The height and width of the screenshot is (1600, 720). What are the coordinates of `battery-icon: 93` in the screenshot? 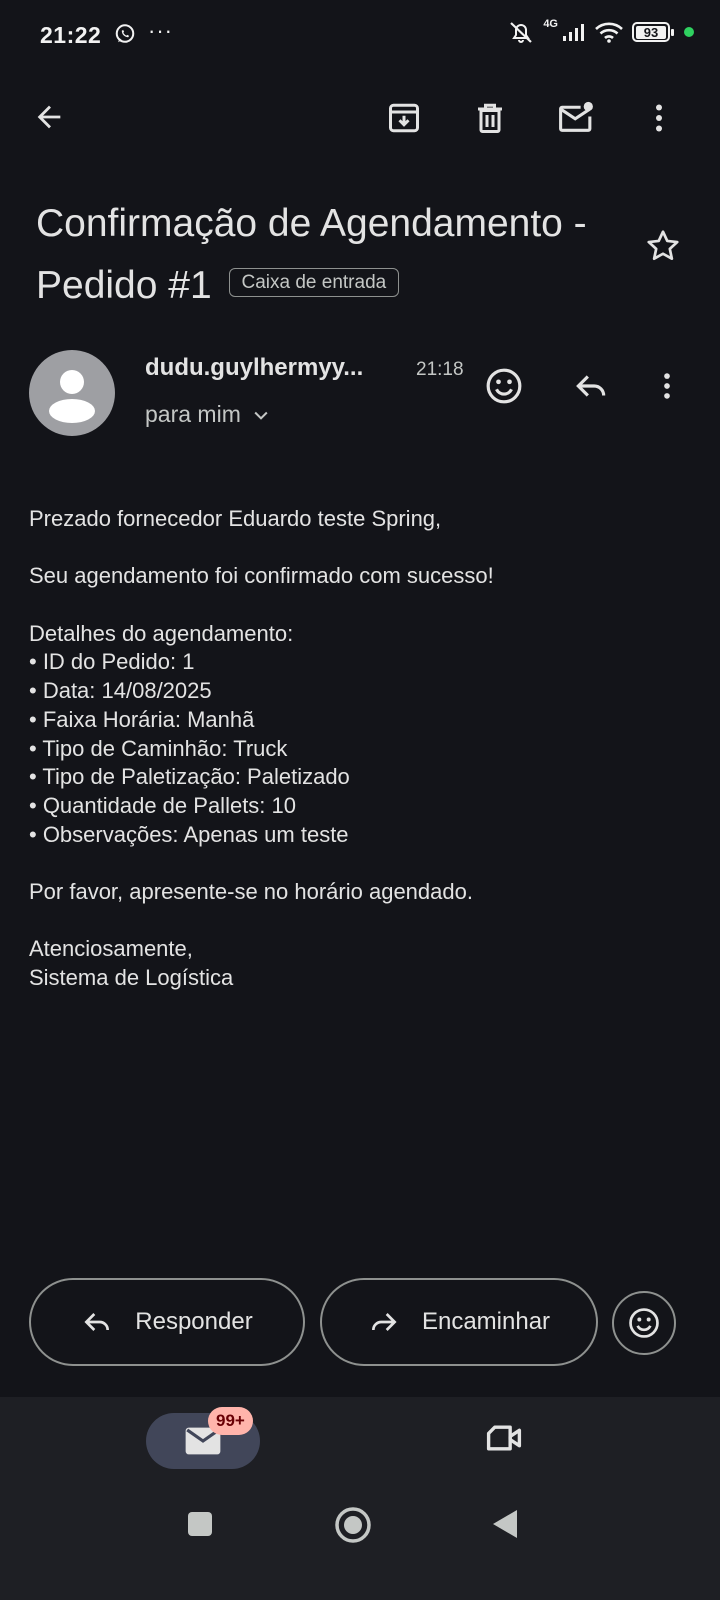 It's located at (653, 32).